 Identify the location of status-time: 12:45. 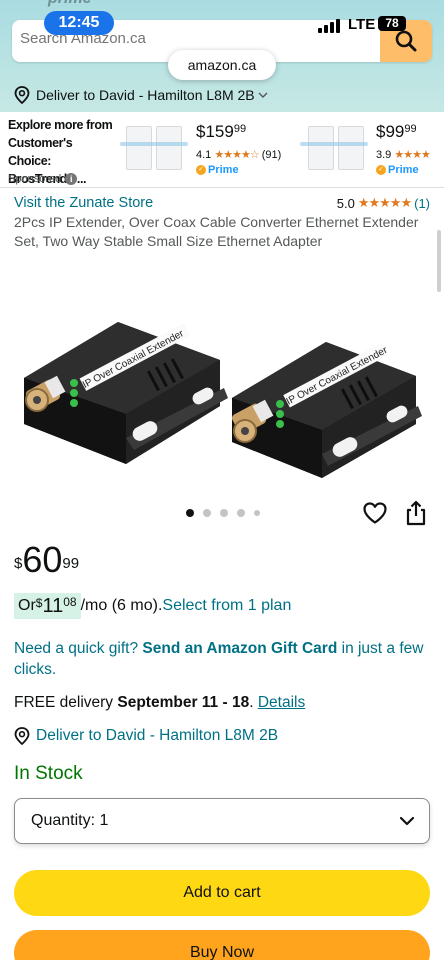
(79, 23).